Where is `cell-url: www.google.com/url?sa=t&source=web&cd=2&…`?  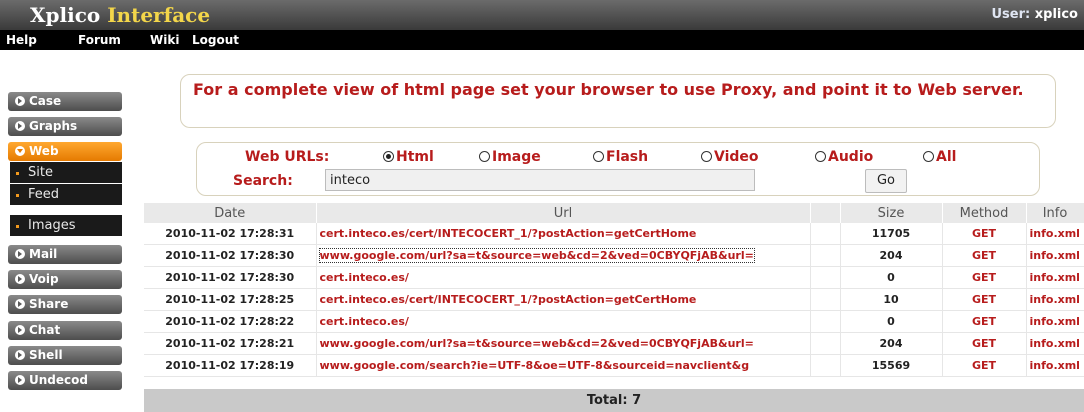 cell-url: www.google.com/url?sa=t&source=web&cd=2&… is located at coordinates (563, 255).